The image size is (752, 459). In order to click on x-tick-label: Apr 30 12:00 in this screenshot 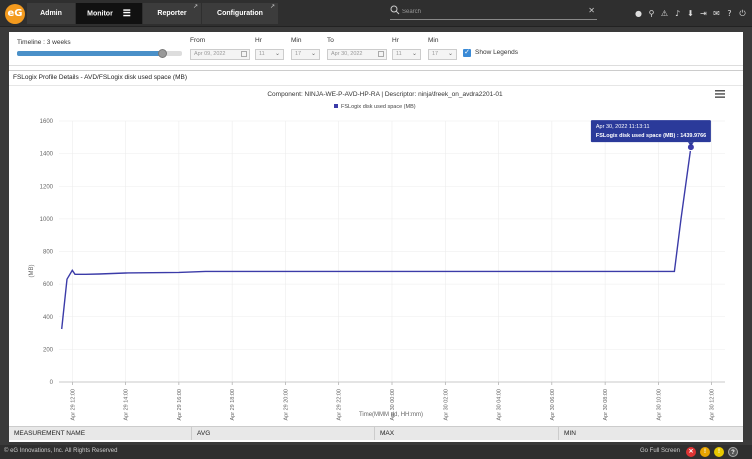, I will do `click(713, 405)`.